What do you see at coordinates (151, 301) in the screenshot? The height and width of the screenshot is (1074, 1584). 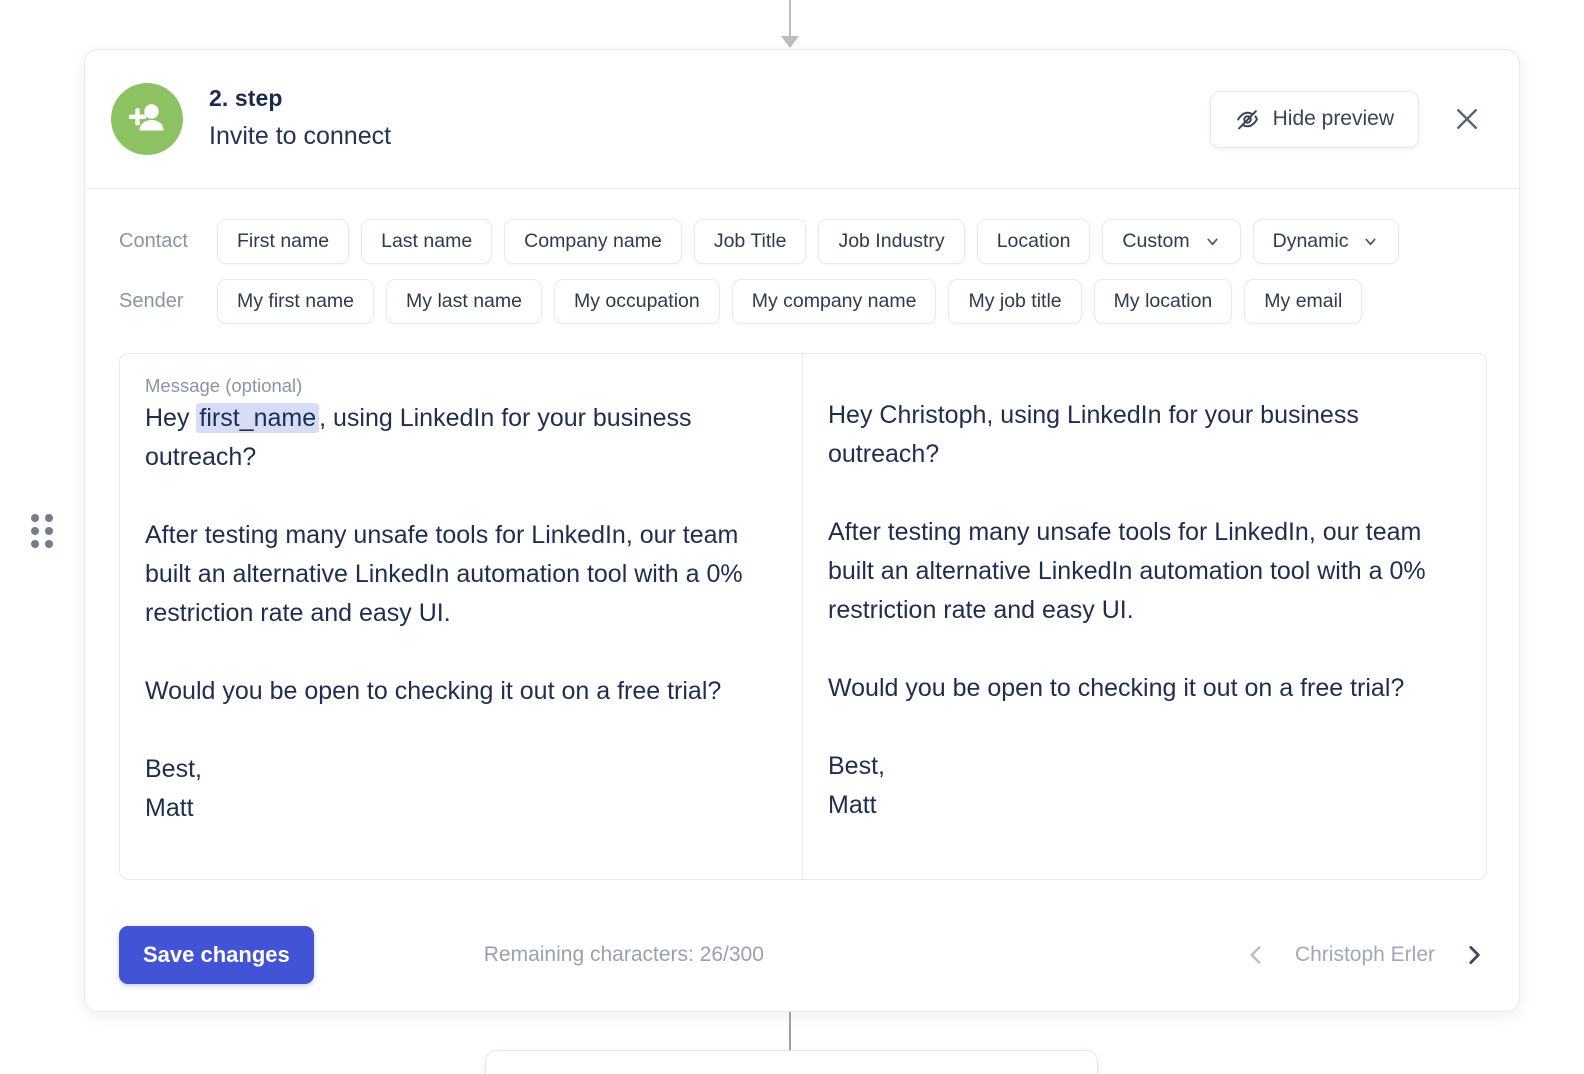 I see `sender-row-label: Sender` at bounding box center [151, 301].